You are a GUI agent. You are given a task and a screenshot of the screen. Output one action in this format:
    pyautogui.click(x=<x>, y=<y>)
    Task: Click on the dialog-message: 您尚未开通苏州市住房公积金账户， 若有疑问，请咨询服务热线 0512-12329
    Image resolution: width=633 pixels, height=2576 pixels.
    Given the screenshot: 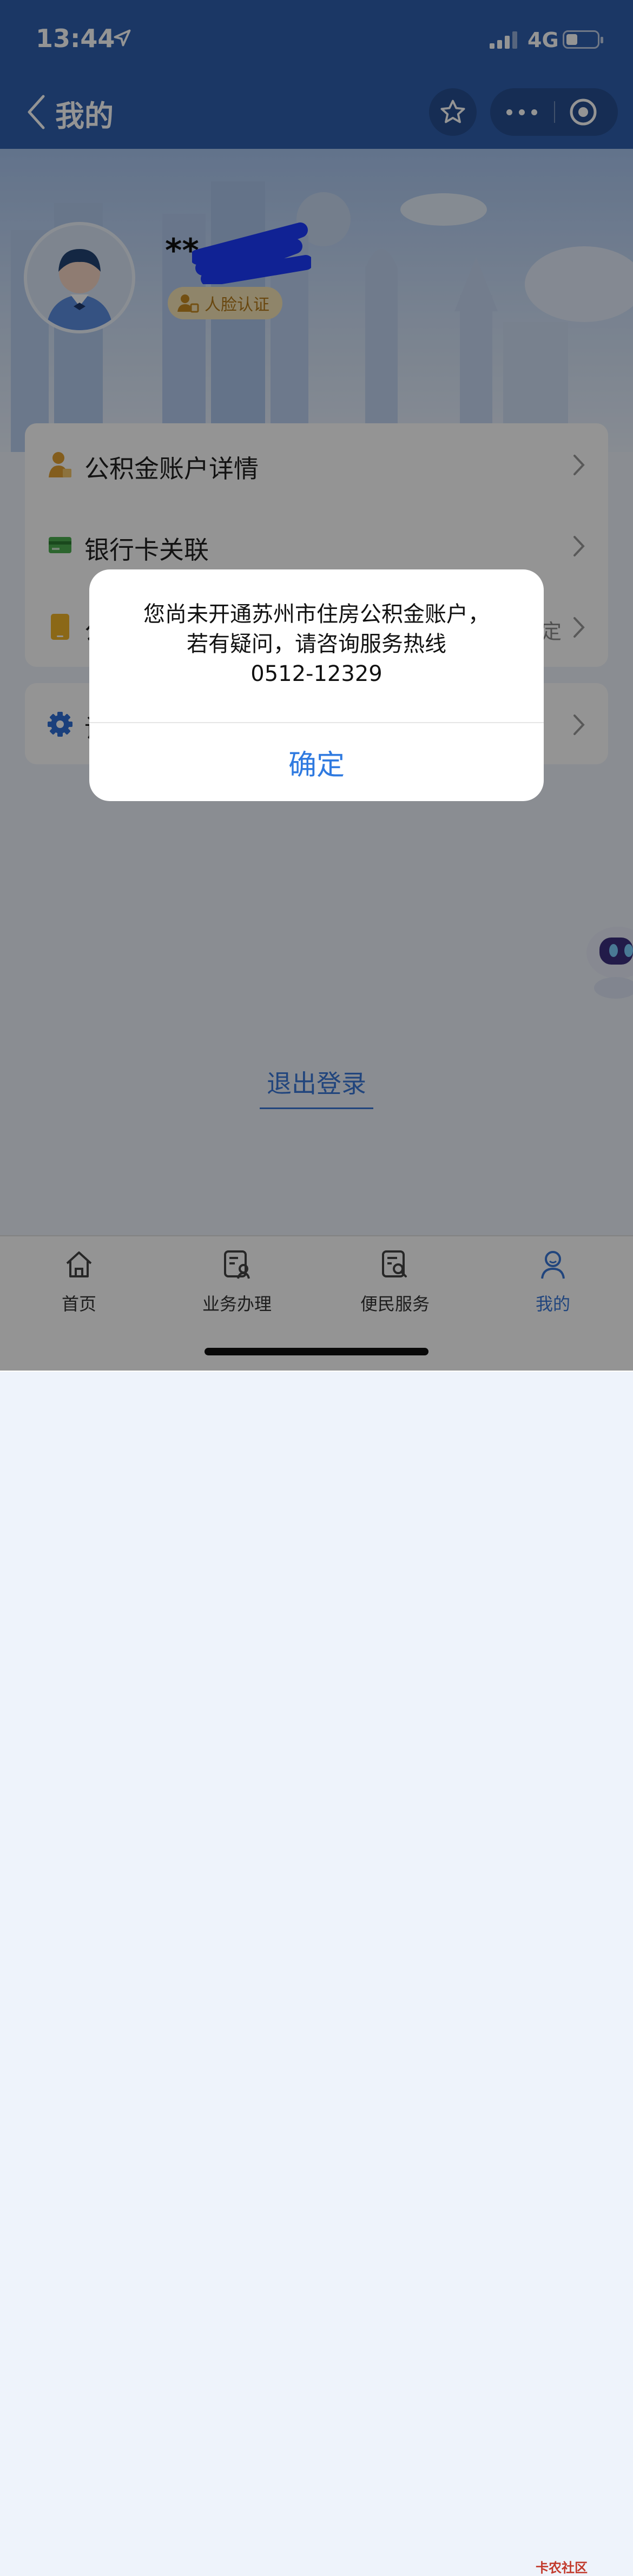 What is the action you would take?
    pyautogui.click(x=316, y=644)
    